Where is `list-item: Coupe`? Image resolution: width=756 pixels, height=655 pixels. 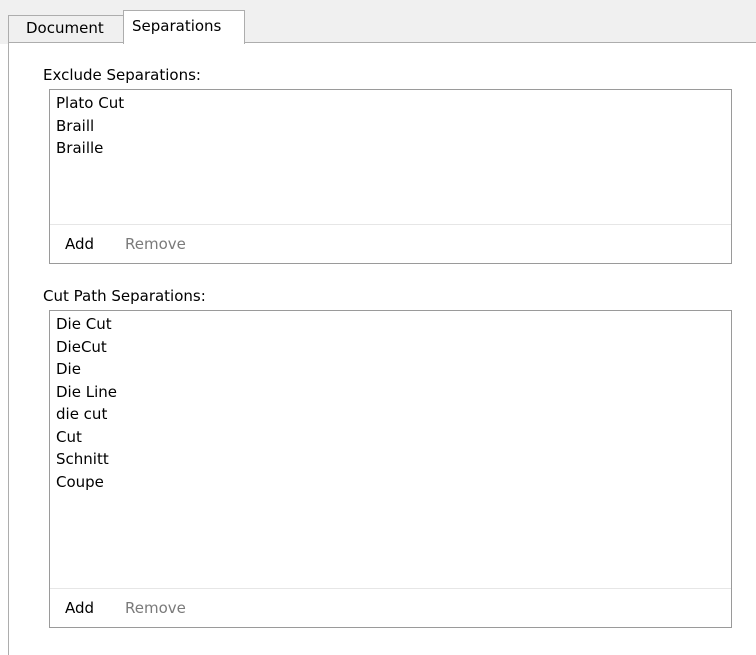 list-item: Coupe is located at coordinates (390, 482).